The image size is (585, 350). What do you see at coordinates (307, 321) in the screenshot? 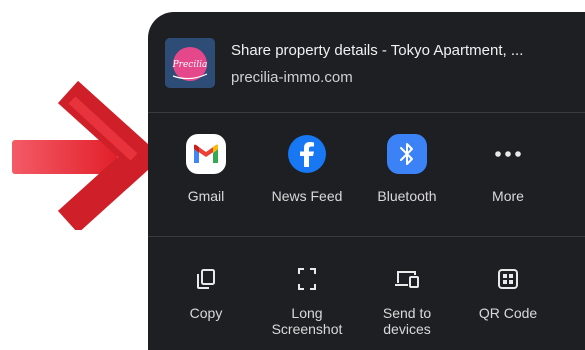
I see `action-long-screenshot-label: Long Screenshot` at bounding box center [307, 321].